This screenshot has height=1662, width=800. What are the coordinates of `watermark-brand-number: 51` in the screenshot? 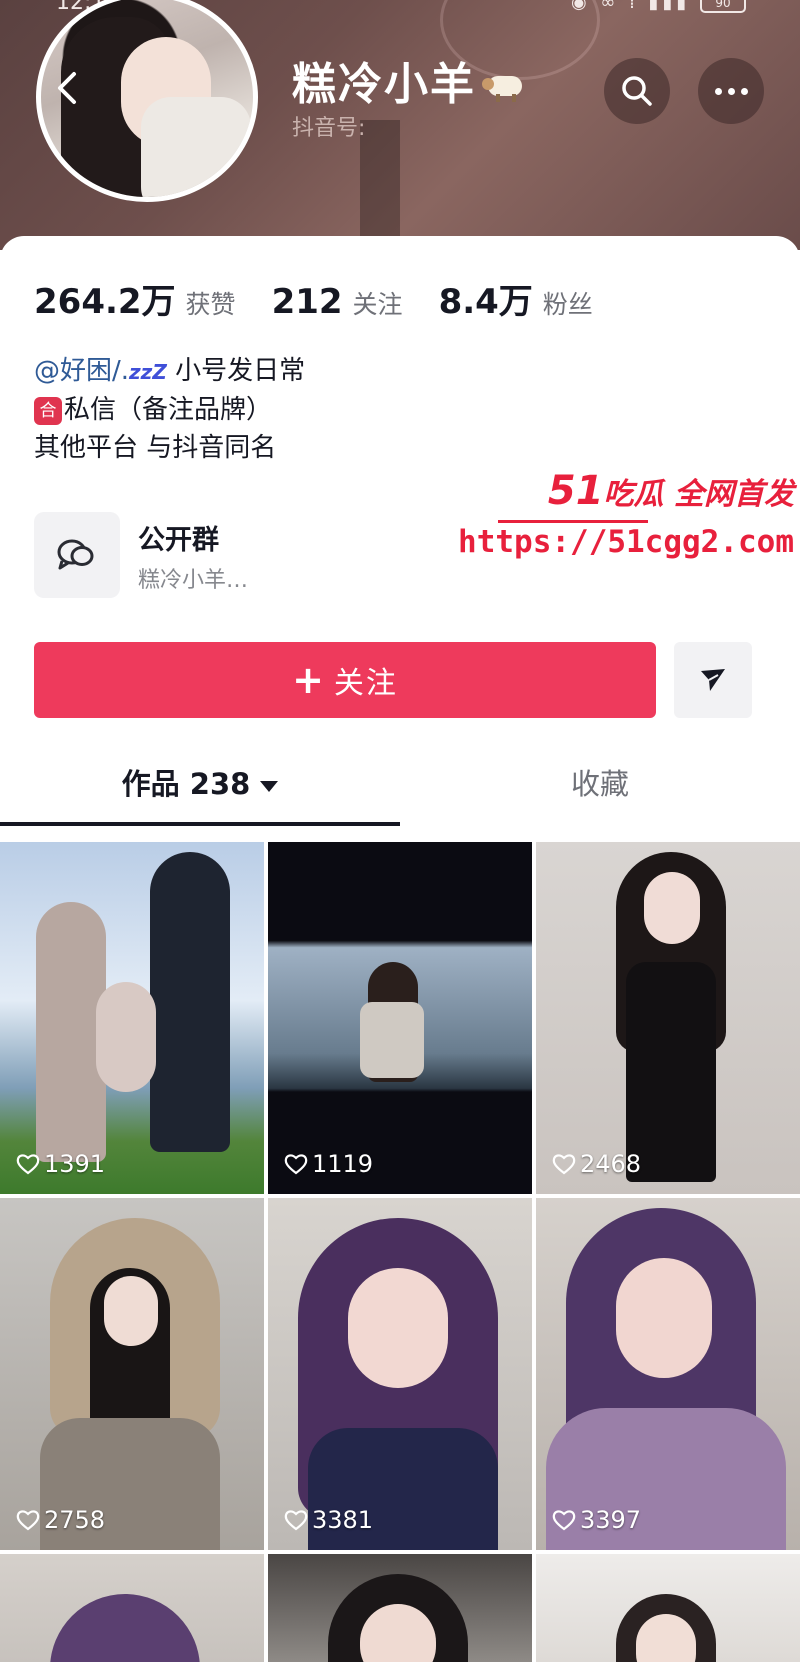 It's located at (575, 491).